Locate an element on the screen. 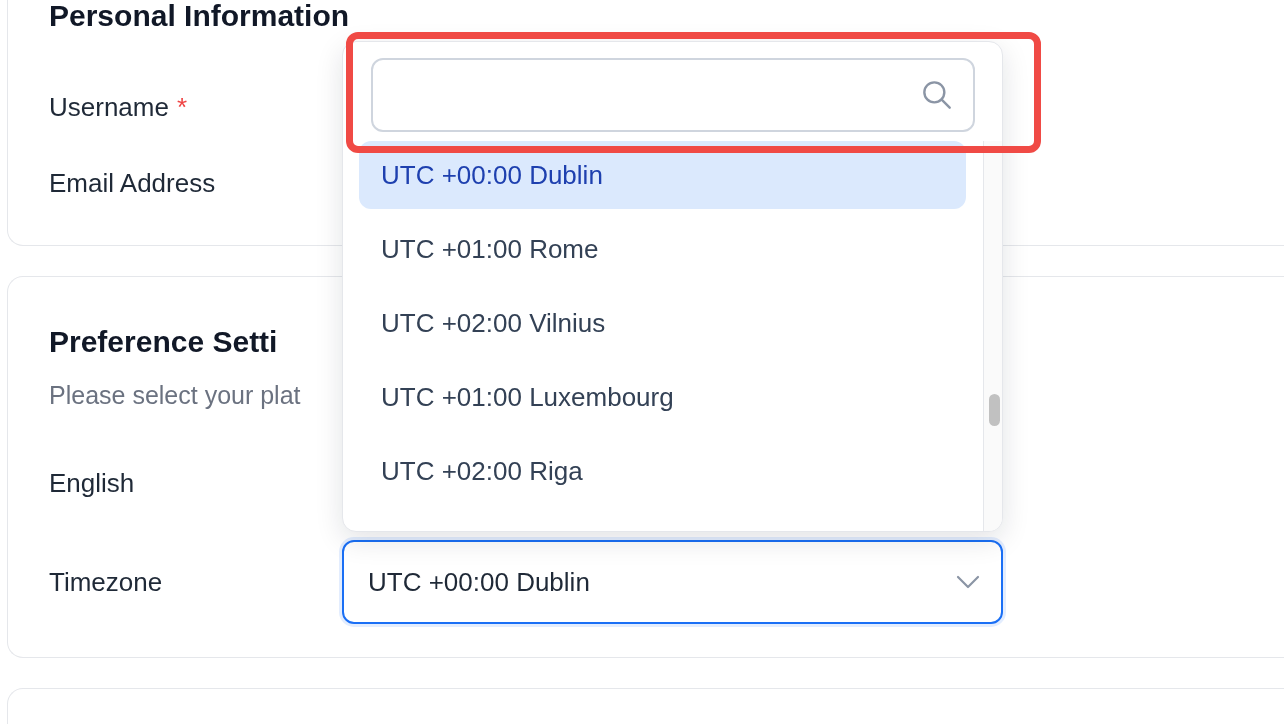 The image size is (1284, 724). required-mark: * is located at coordinates (182, 107).